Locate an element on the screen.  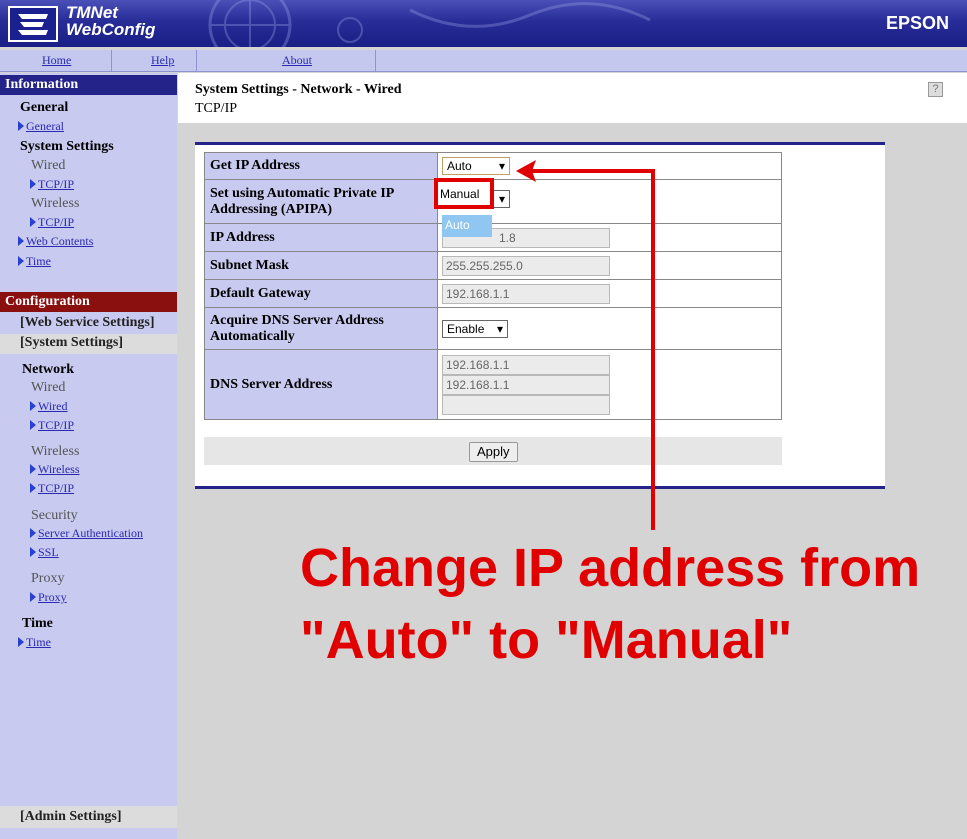
default-gateway-cell: 192.168.1.1 is located at coordinates (609, 293).